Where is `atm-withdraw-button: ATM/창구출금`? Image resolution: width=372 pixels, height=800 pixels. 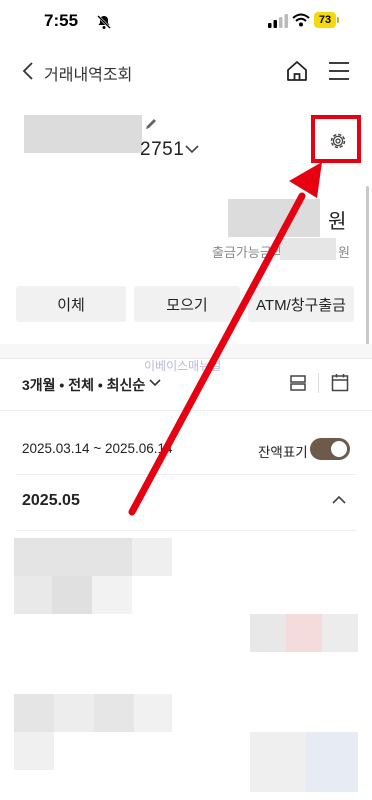
atm-withdraw-button: ATM/창구출금 is located at coordinates (301, 304).